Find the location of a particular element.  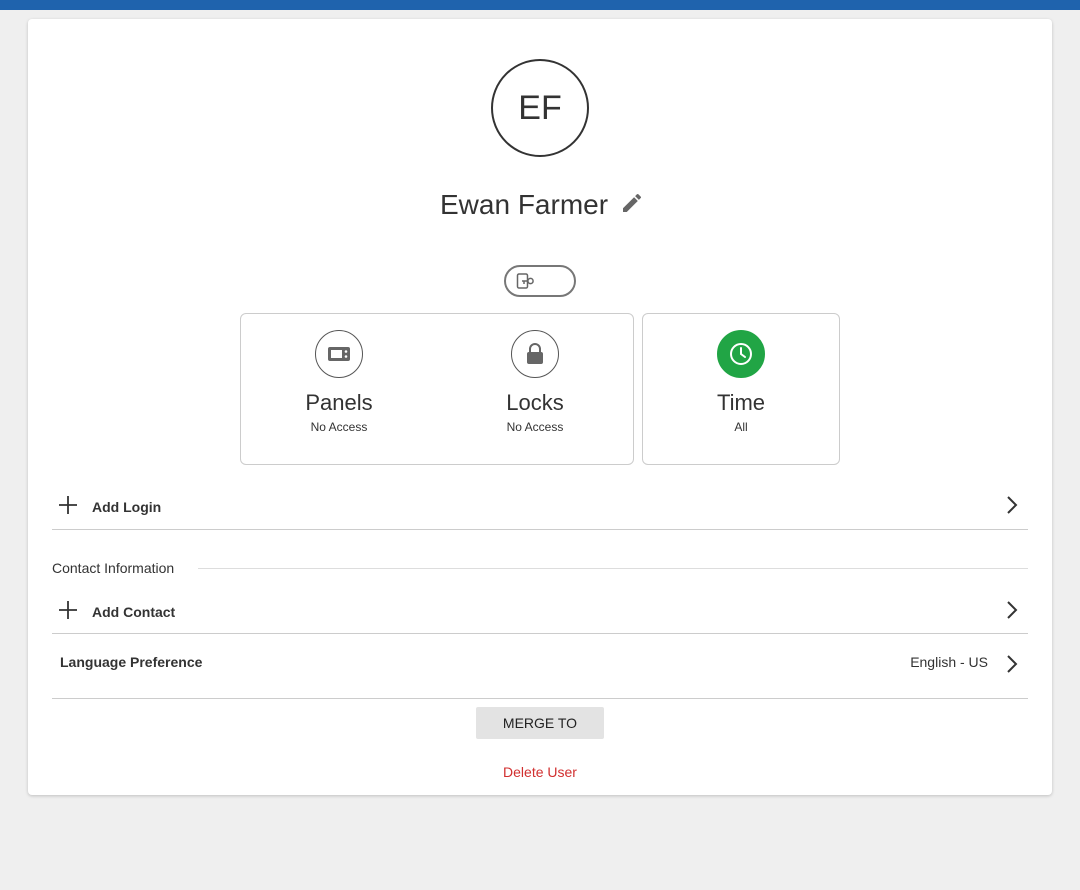

language-preference-row: Language Preference English - US is located at coordinates (540, 666).